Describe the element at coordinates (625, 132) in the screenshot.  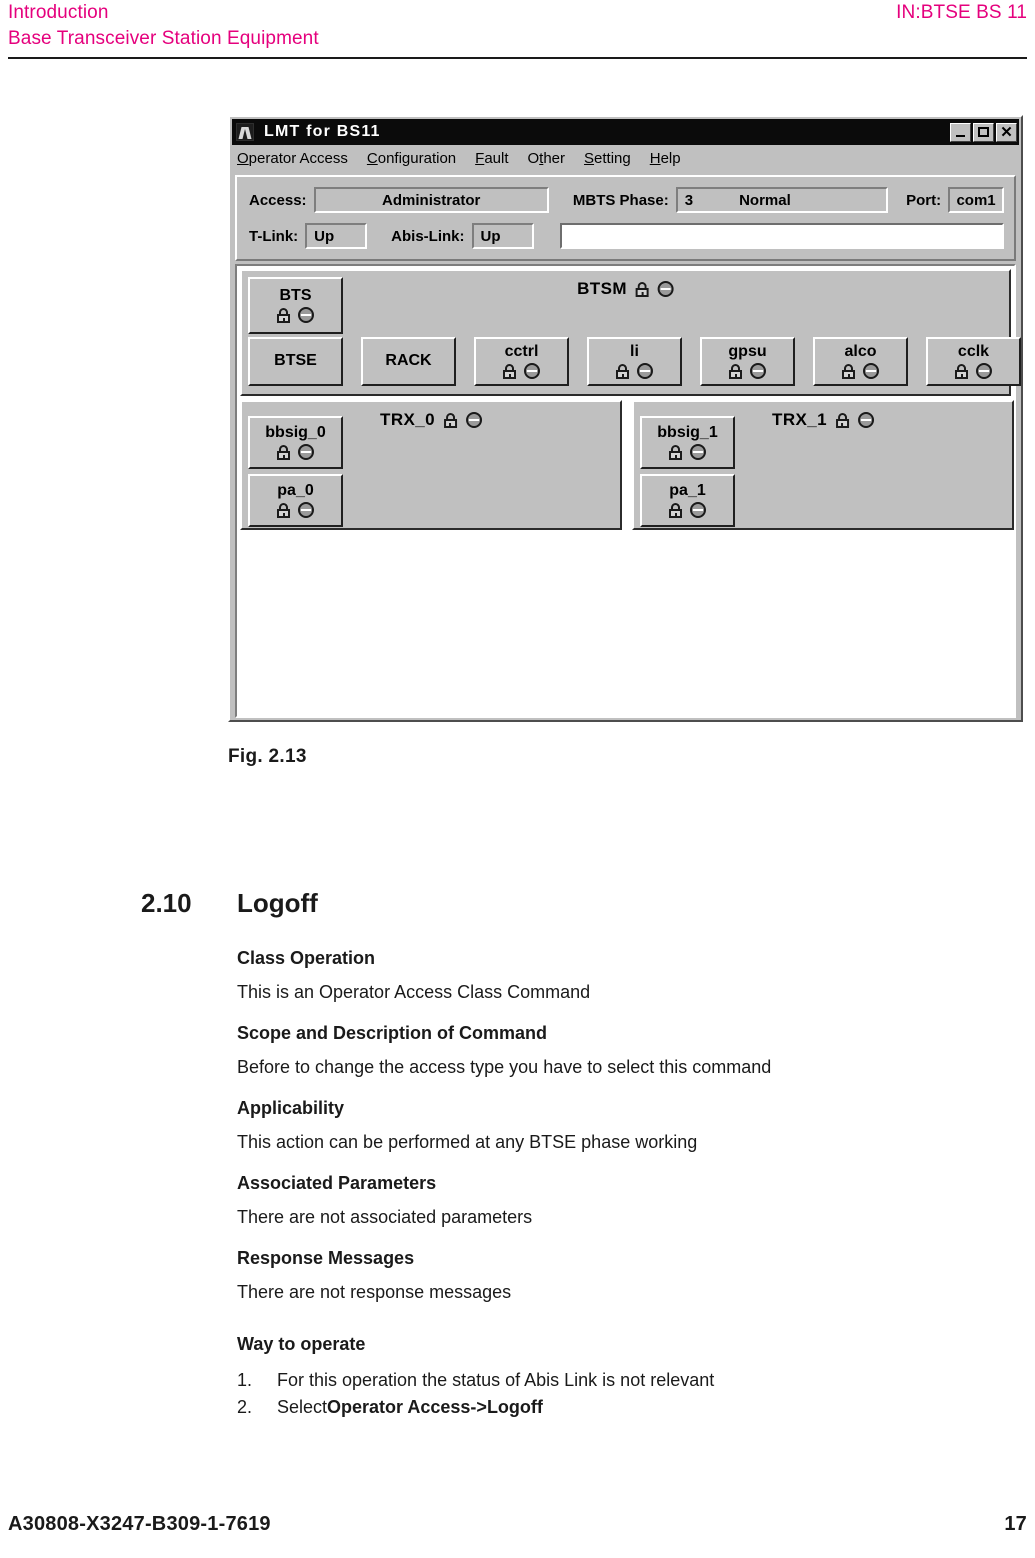
I see `window-titlebar: LMT for BS11 ✕` at that location.